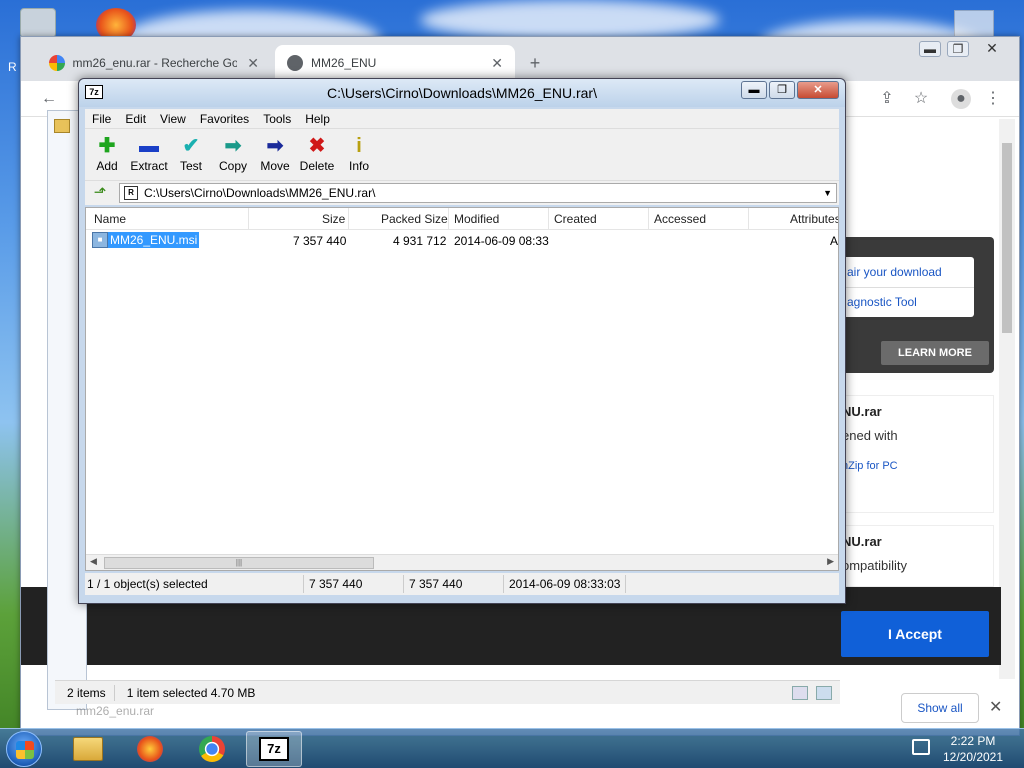 Image resolution: width=1024 pixels, height=768 pixels. I want to click on 7zip-title: C:\Users\Cirno\Downloads\MM26_ENU.rar\, so click(462, 93).